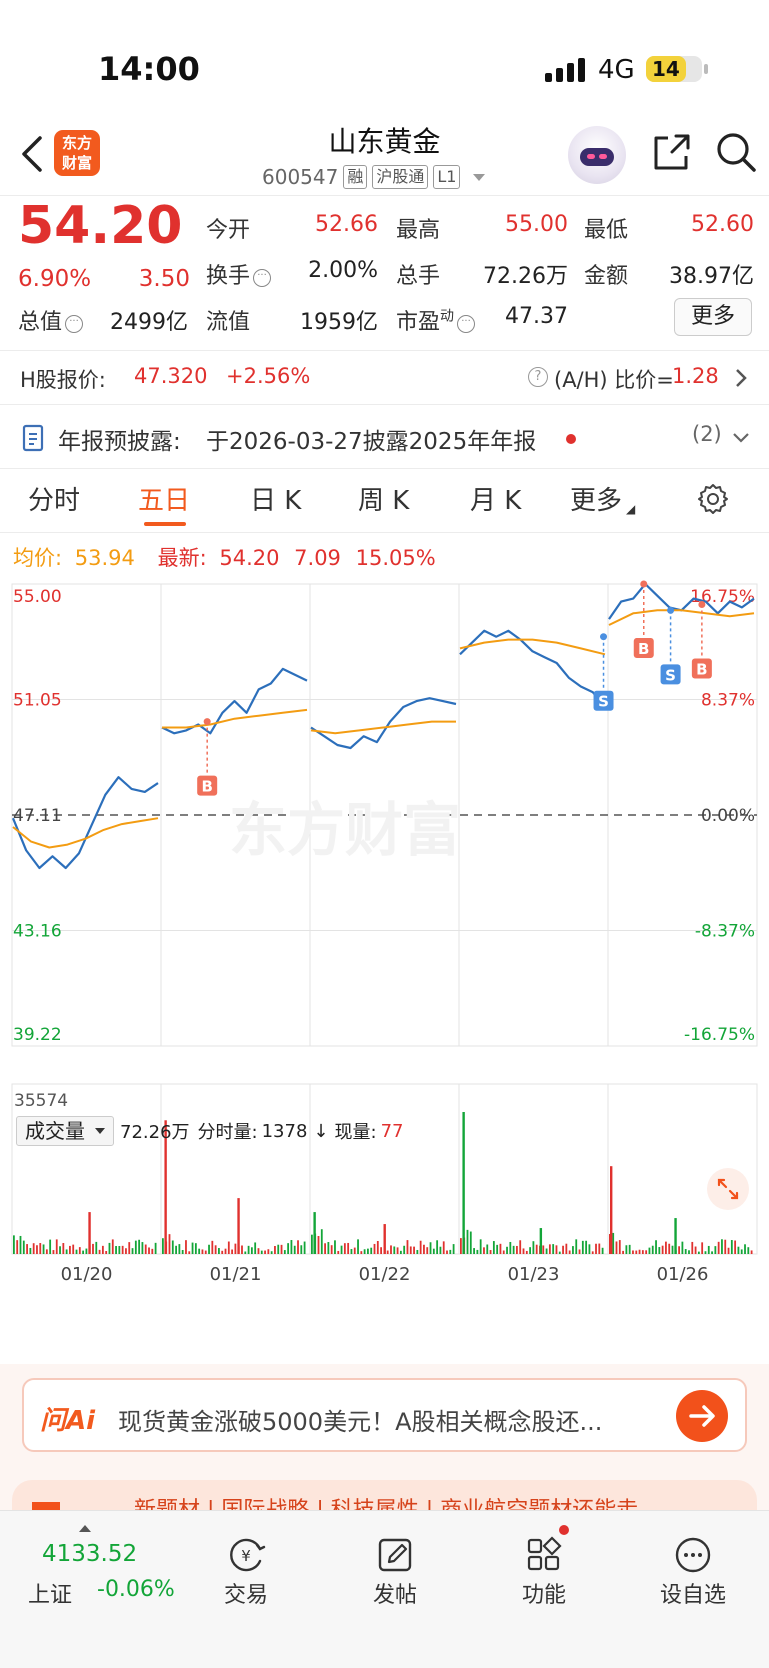 The height and width of the screenshot is (1668, 769). Describe the element at coordinates (395, 1555) in the screenshot. I see `edit-icon` at that location.